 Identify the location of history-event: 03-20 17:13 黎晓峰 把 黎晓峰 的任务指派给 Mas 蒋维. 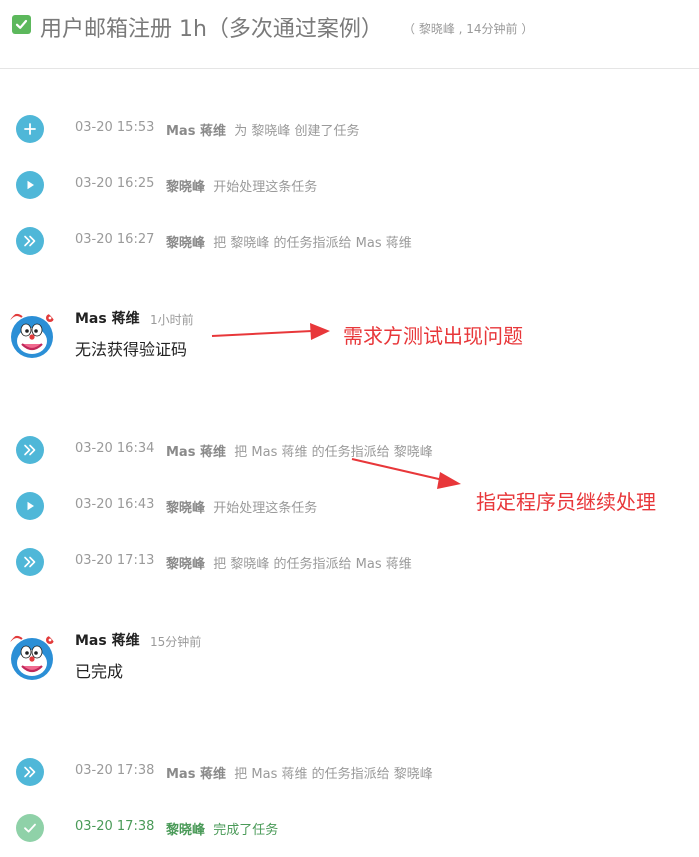
(349, 562).